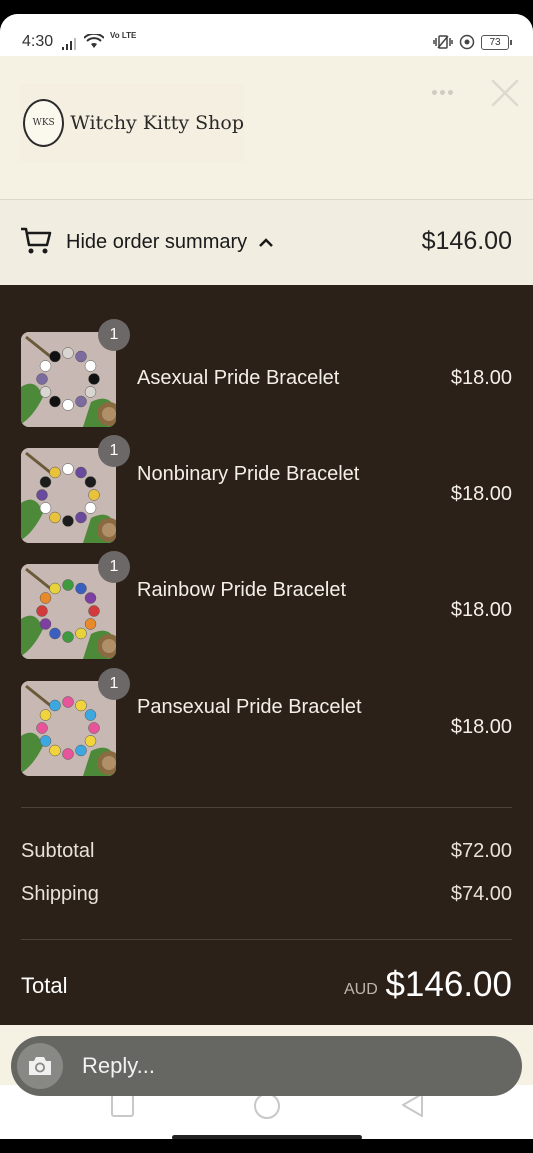  I want to click on shipping-value: $74.00, so click(481, 894).